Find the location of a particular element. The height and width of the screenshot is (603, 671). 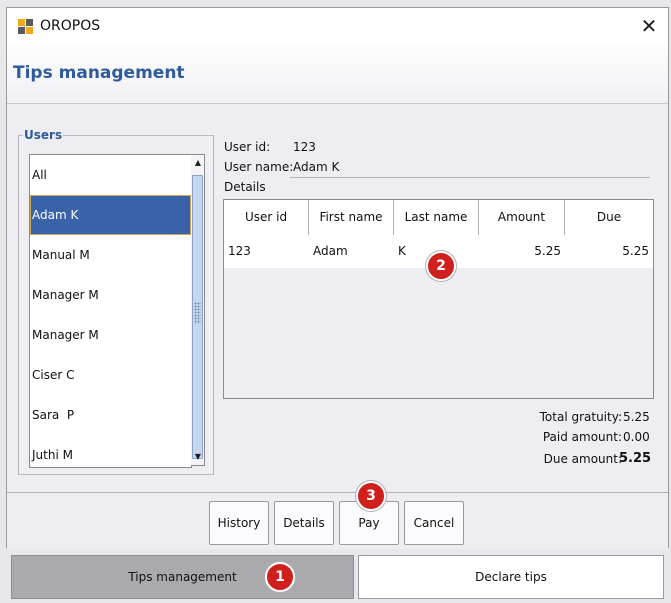

scroll-up-arrow-icon: ▲ is located at coordinates (198, 163).